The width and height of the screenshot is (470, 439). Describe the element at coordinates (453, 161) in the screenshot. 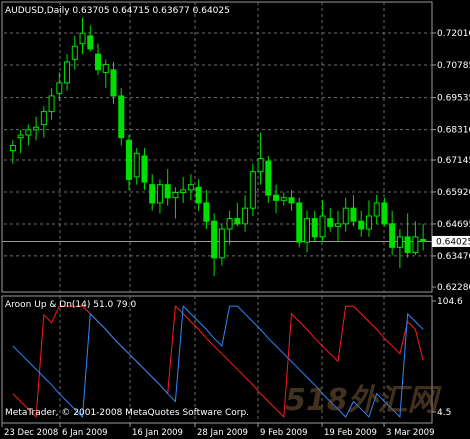

I see `price-tick-label: 0.67145` at that location.